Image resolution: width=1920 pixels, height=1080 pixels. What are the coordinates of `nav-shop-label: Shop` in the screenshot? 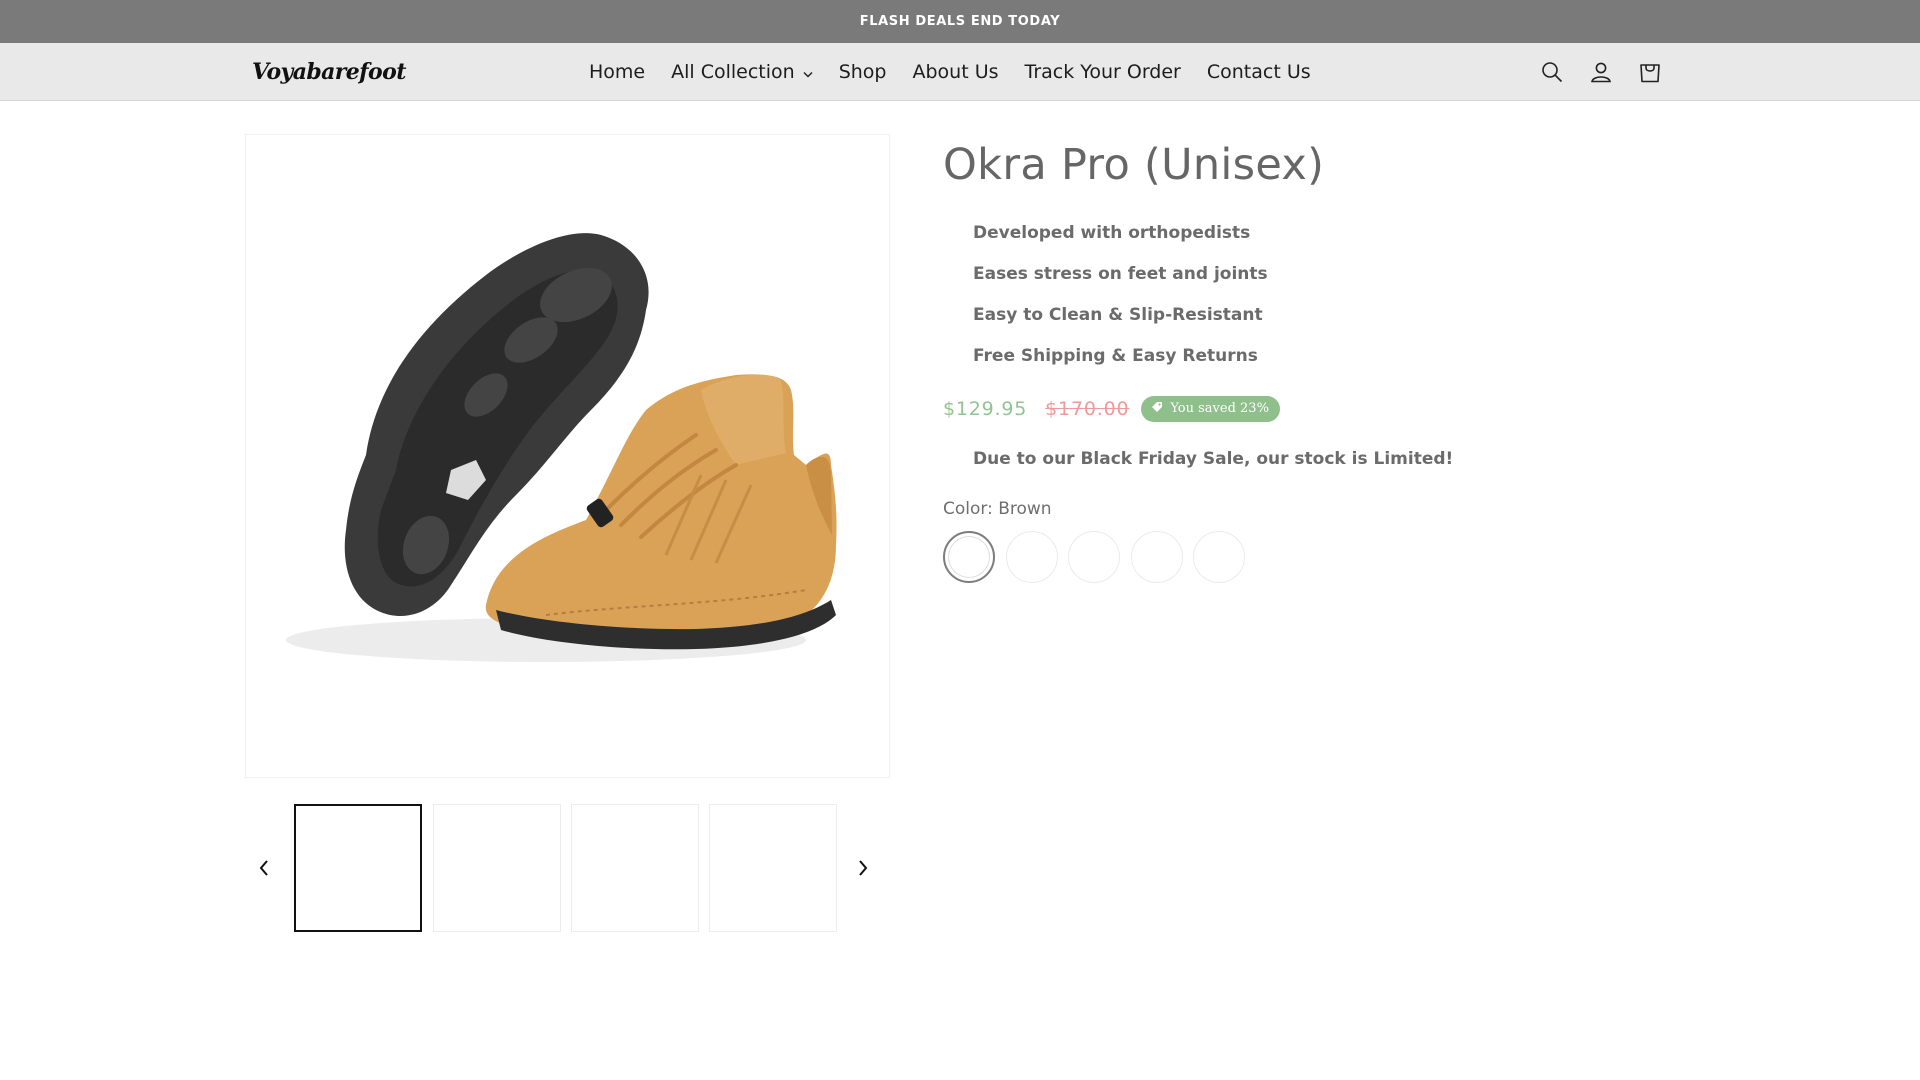 It's located at (862, 72).